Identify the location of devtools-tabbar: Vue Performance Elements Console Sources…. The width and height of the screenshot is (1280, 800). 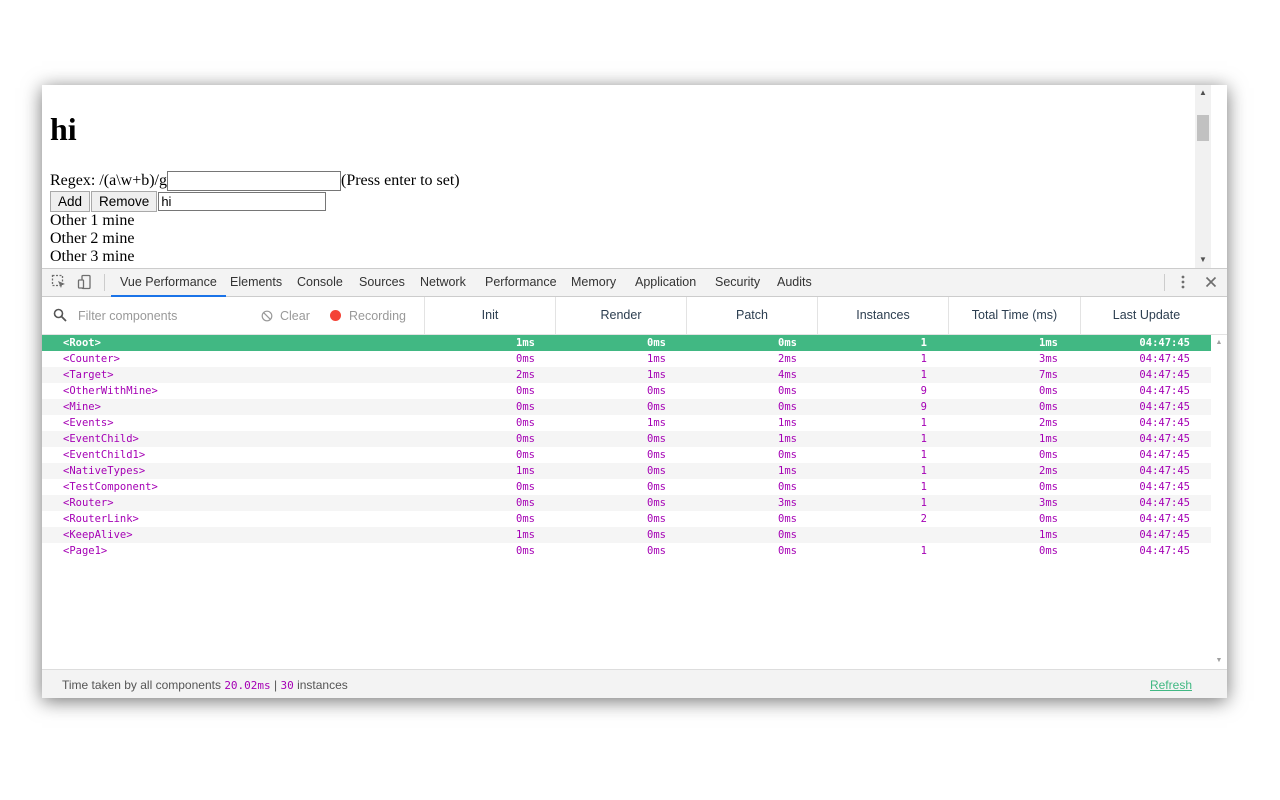
(634, 283).